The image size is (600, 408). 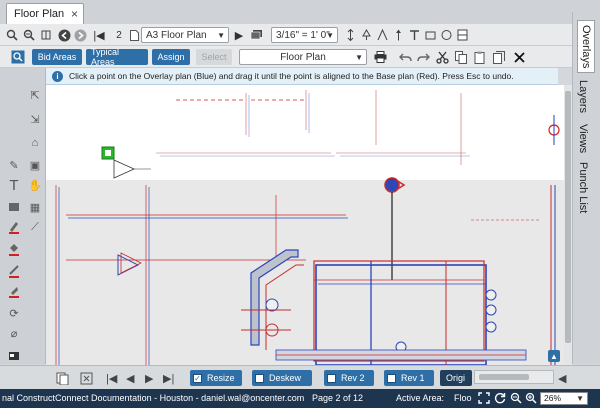 I want to click on sheet-select-value: A3 Floor Plan, so click(x=176, y=35).